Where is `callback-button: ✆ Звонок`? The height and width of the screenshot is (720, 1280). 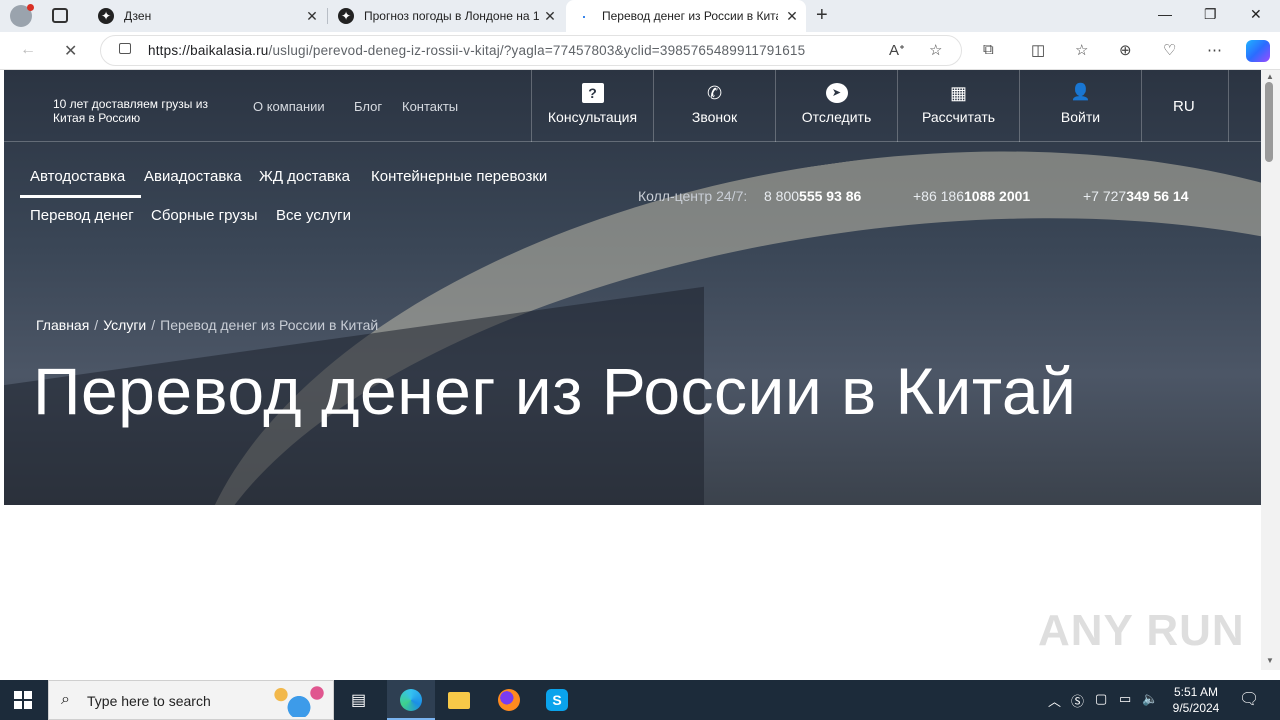 callback-button: ✆ Звонок is located at coordinates (714, 106).